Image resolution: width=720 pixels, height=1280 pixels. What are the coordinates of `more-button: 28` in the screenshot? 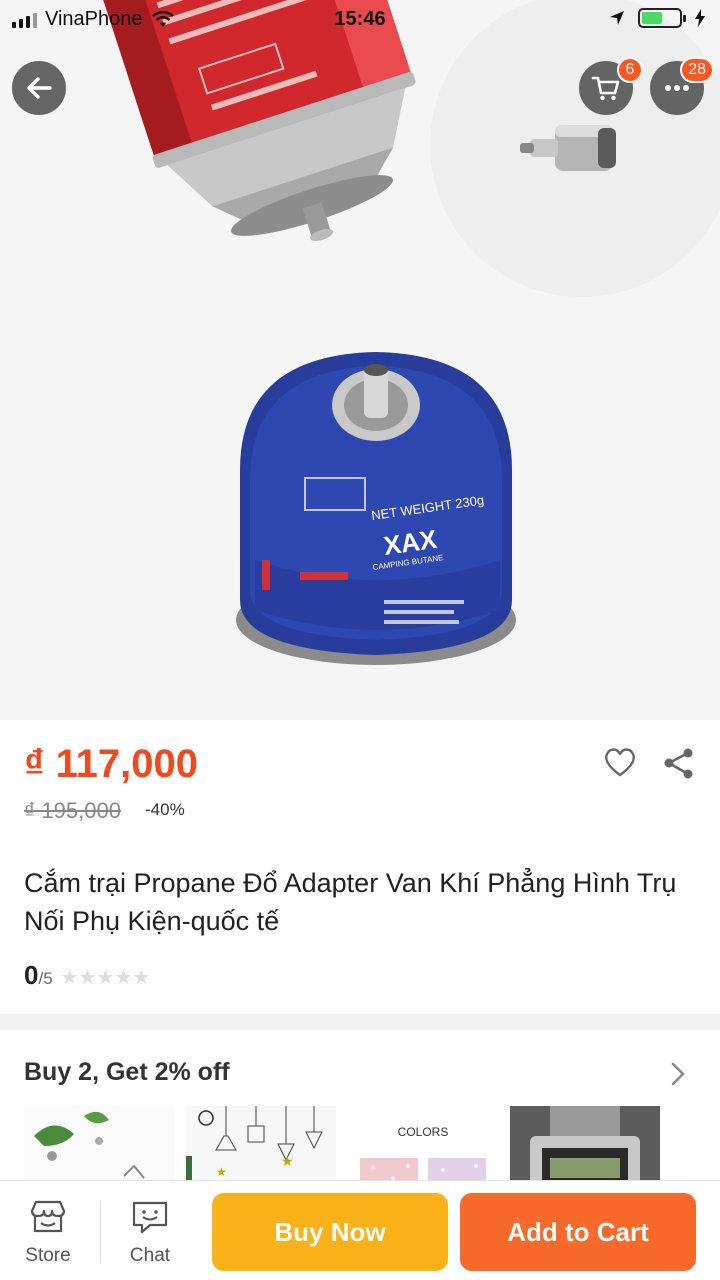 It's located at (682, 86).